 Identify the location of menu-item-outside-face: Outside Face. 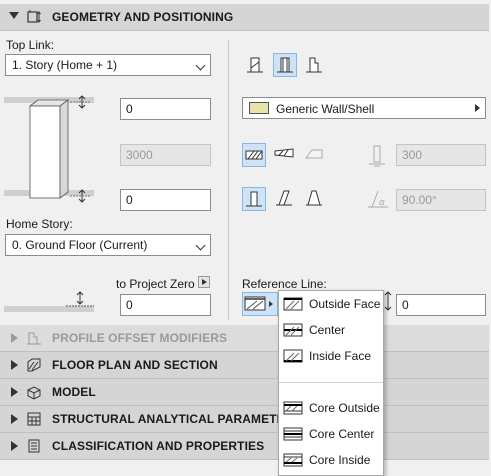
(331, 304).